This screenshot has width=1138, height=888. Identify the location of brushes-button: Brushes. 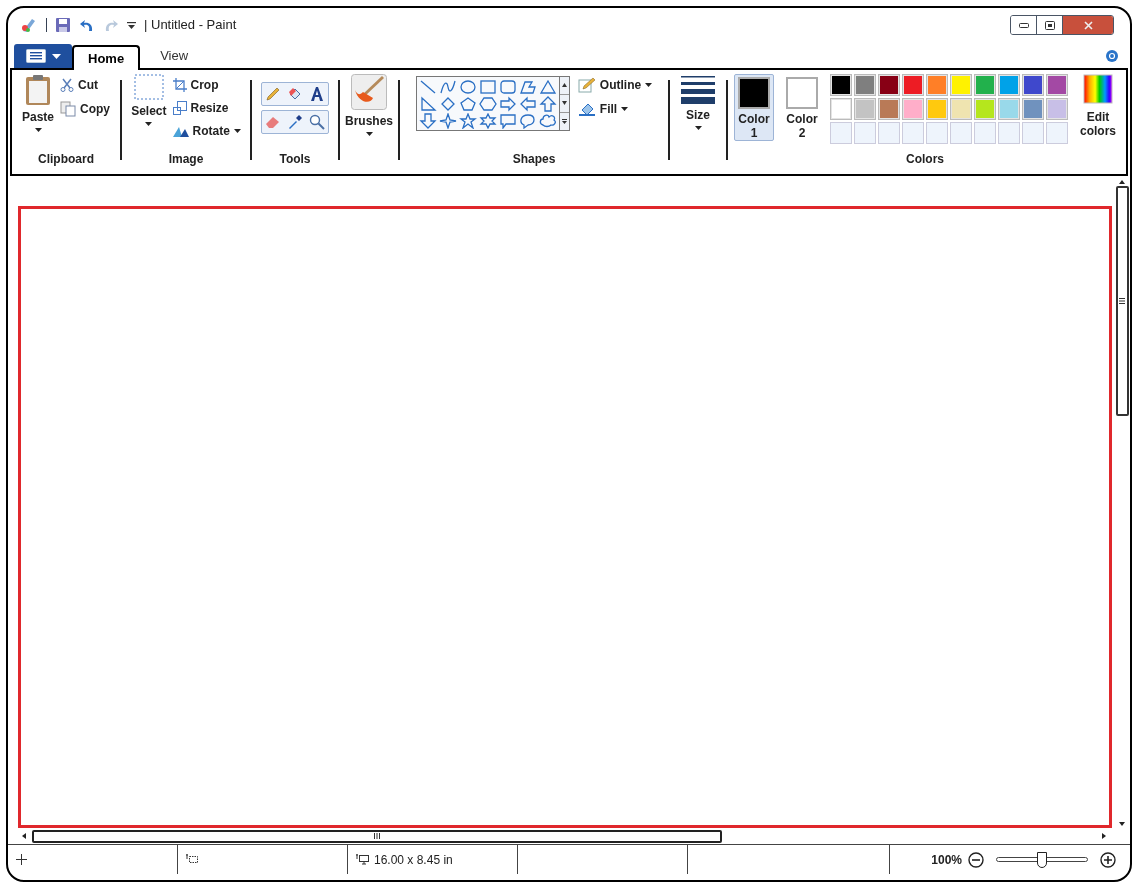
(369, 105).